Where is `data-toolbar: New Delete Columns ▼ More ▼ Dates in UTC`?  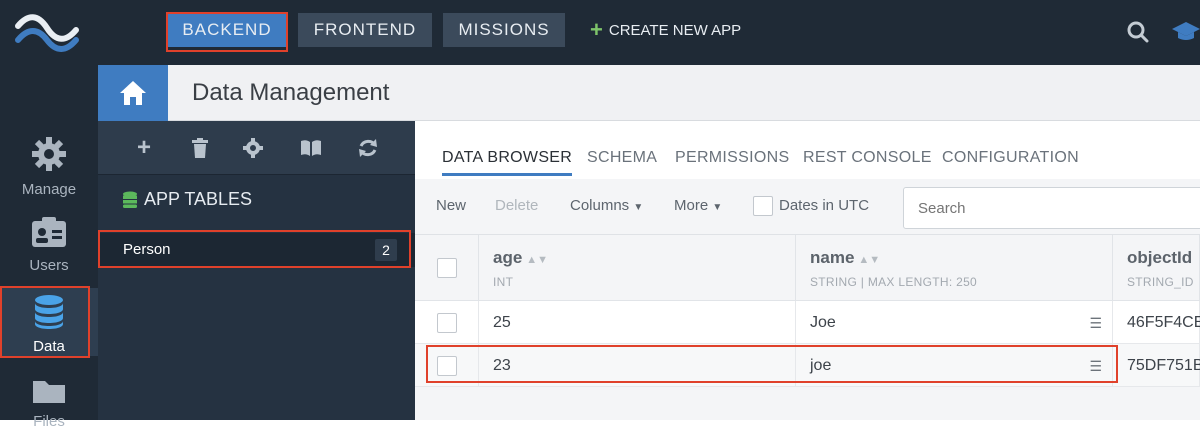
data-toolbar: New Delete Columns ▼ More ▼ Dates in UTC is located at coordinates (807, 207).